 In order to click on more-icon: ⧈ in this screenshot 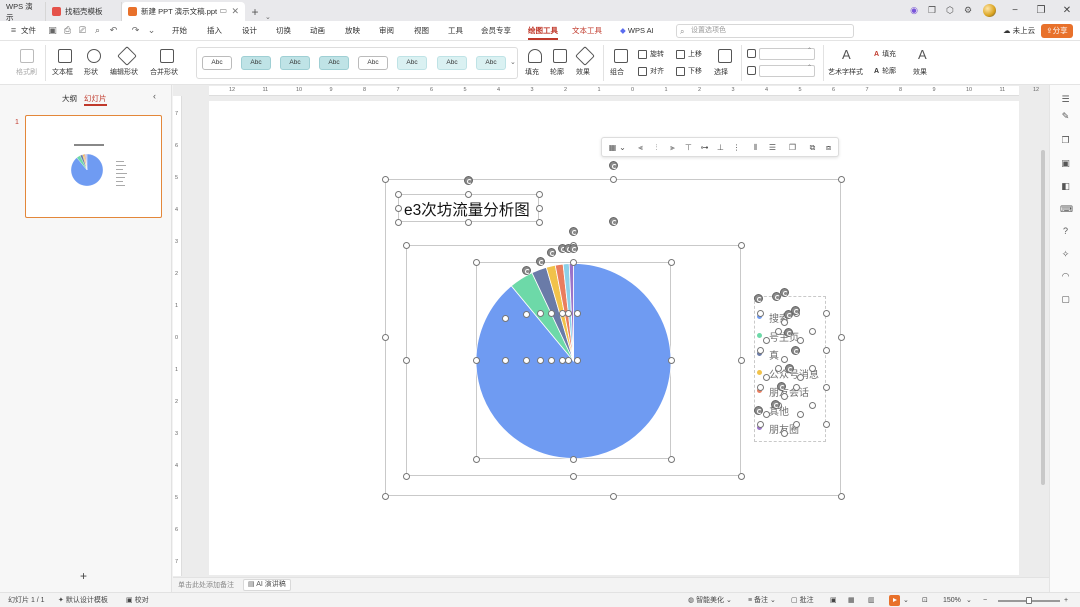, I will do `click(828, 147)`.